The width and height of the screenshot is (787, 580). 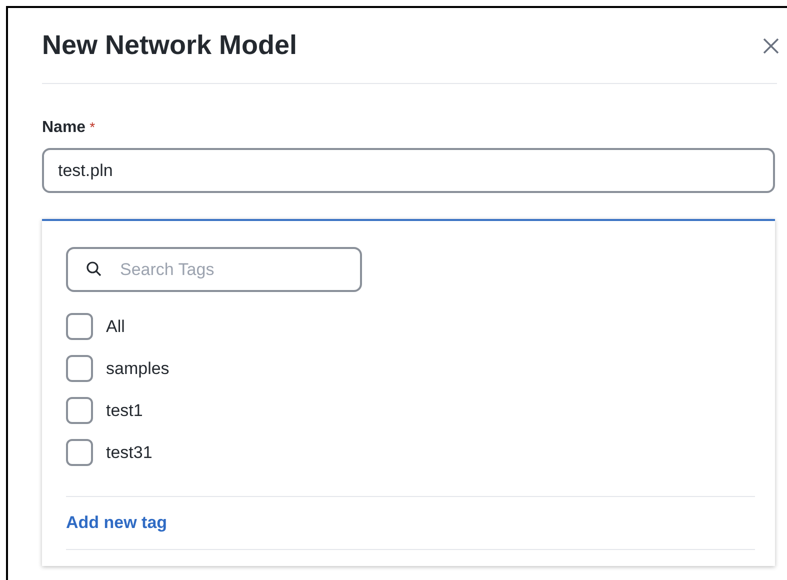 What do you see at coordinates (129, 453) in the screenshot?
I see `tag-label: test31` at bounding box center [129, 453].